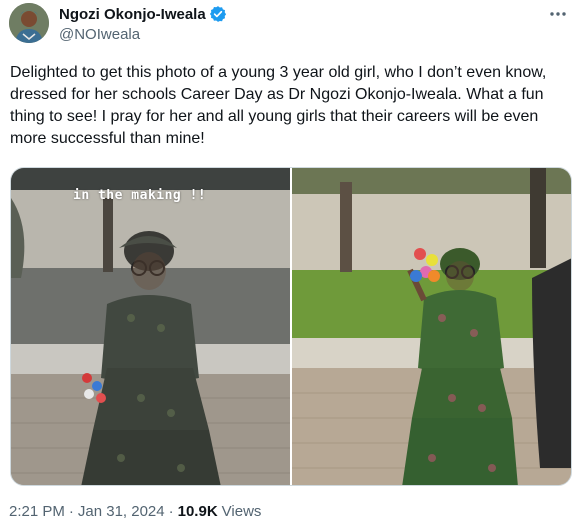 The width and height of the screenshot is (581, 528). I want to click on tweet-meta: 2:21 PM · Jan 31, 2024 · 10.9K Views, so click(135, 511).